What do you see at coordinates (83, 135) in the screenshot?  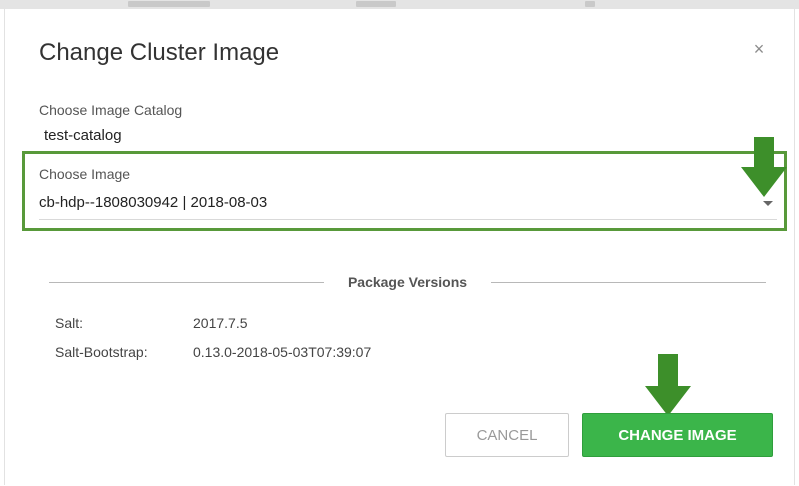 I see `image-catalog-value: test-catalog` at bounding box center [83, 135].